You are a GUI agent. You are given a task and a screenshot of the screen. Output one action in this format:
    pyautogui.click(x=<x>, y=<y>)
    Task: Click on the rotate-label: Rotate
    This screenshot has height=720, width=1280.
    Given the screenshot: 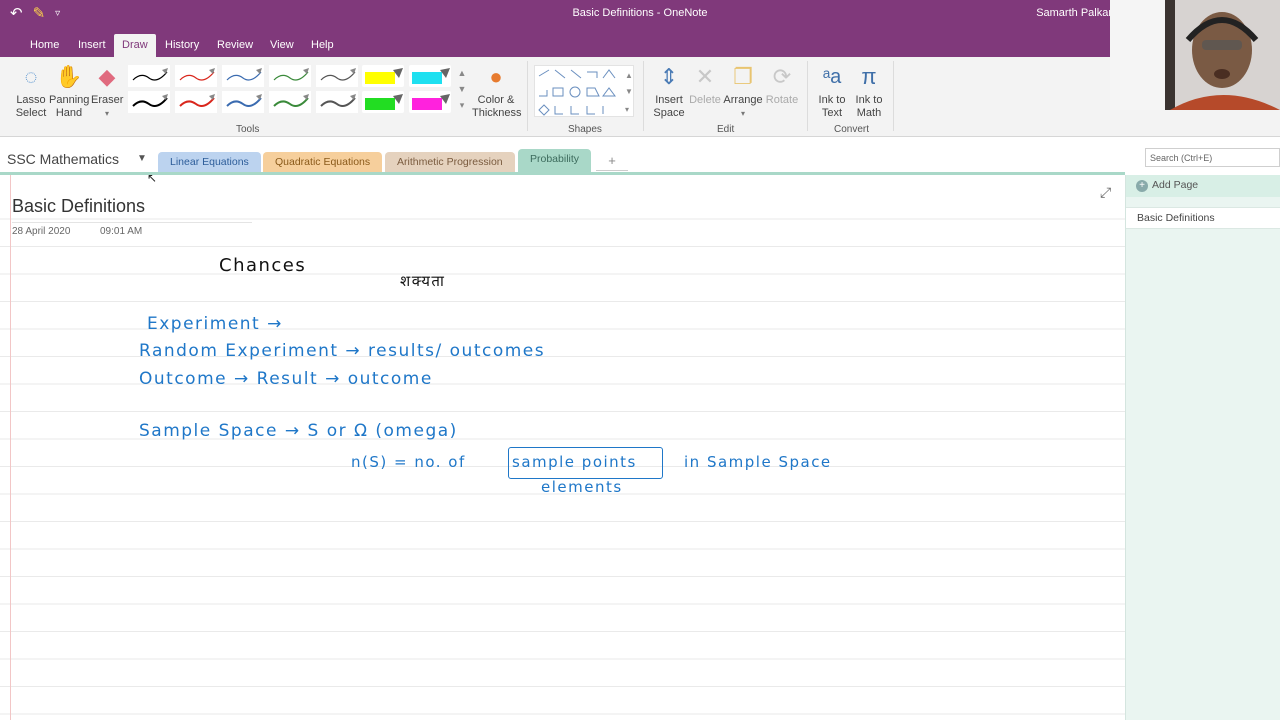 What is the action you would take?
    pyautogui.click(x=782, y=100)
    